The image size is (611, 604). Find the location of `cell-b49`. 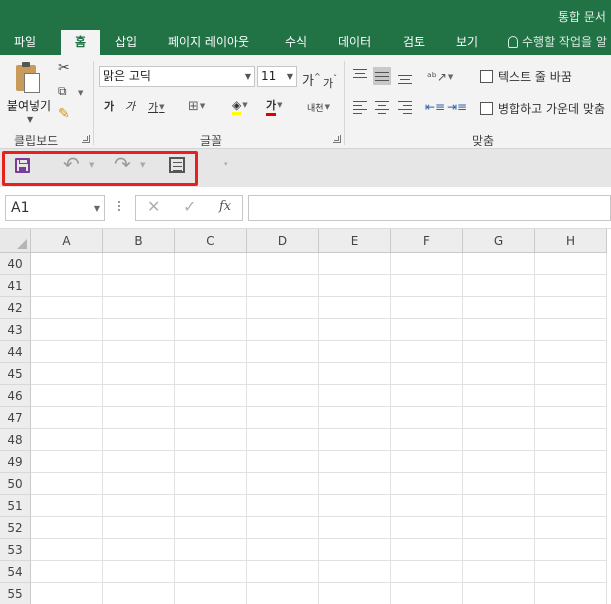

cell-b49 is located at coordinates (139, 462).